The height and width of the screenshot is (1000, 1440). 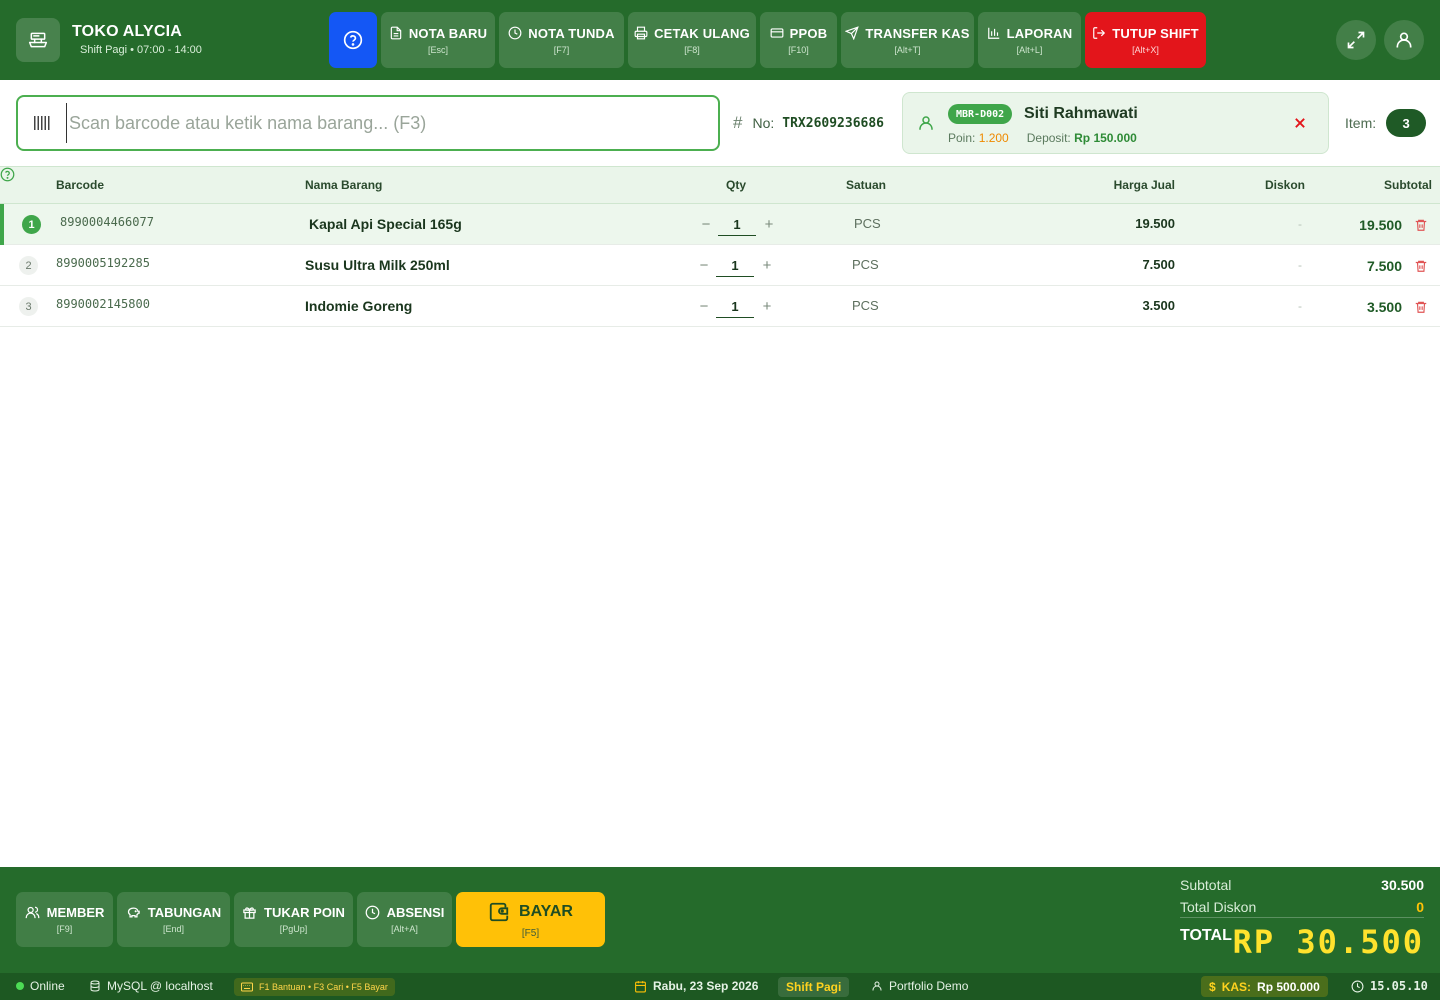 I want to click on search-box, so click(x=368, y=123).